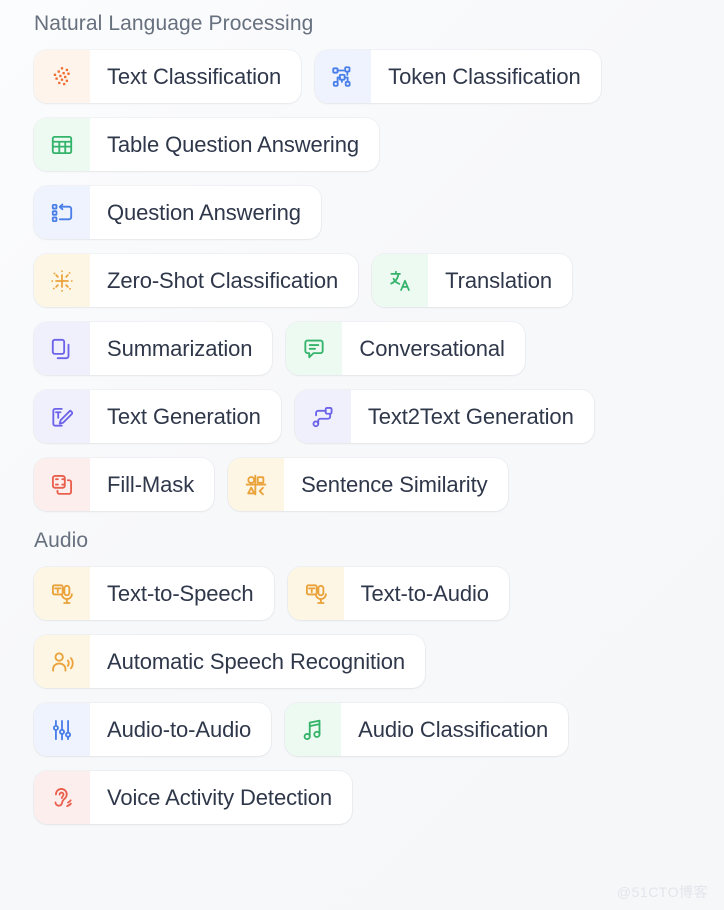 This screenshot has height=910, width=724. Describe the element at coordinates (256, 661) in the screenshot. I see `task-tag-label: Automatic Speech Recognition` at that location.